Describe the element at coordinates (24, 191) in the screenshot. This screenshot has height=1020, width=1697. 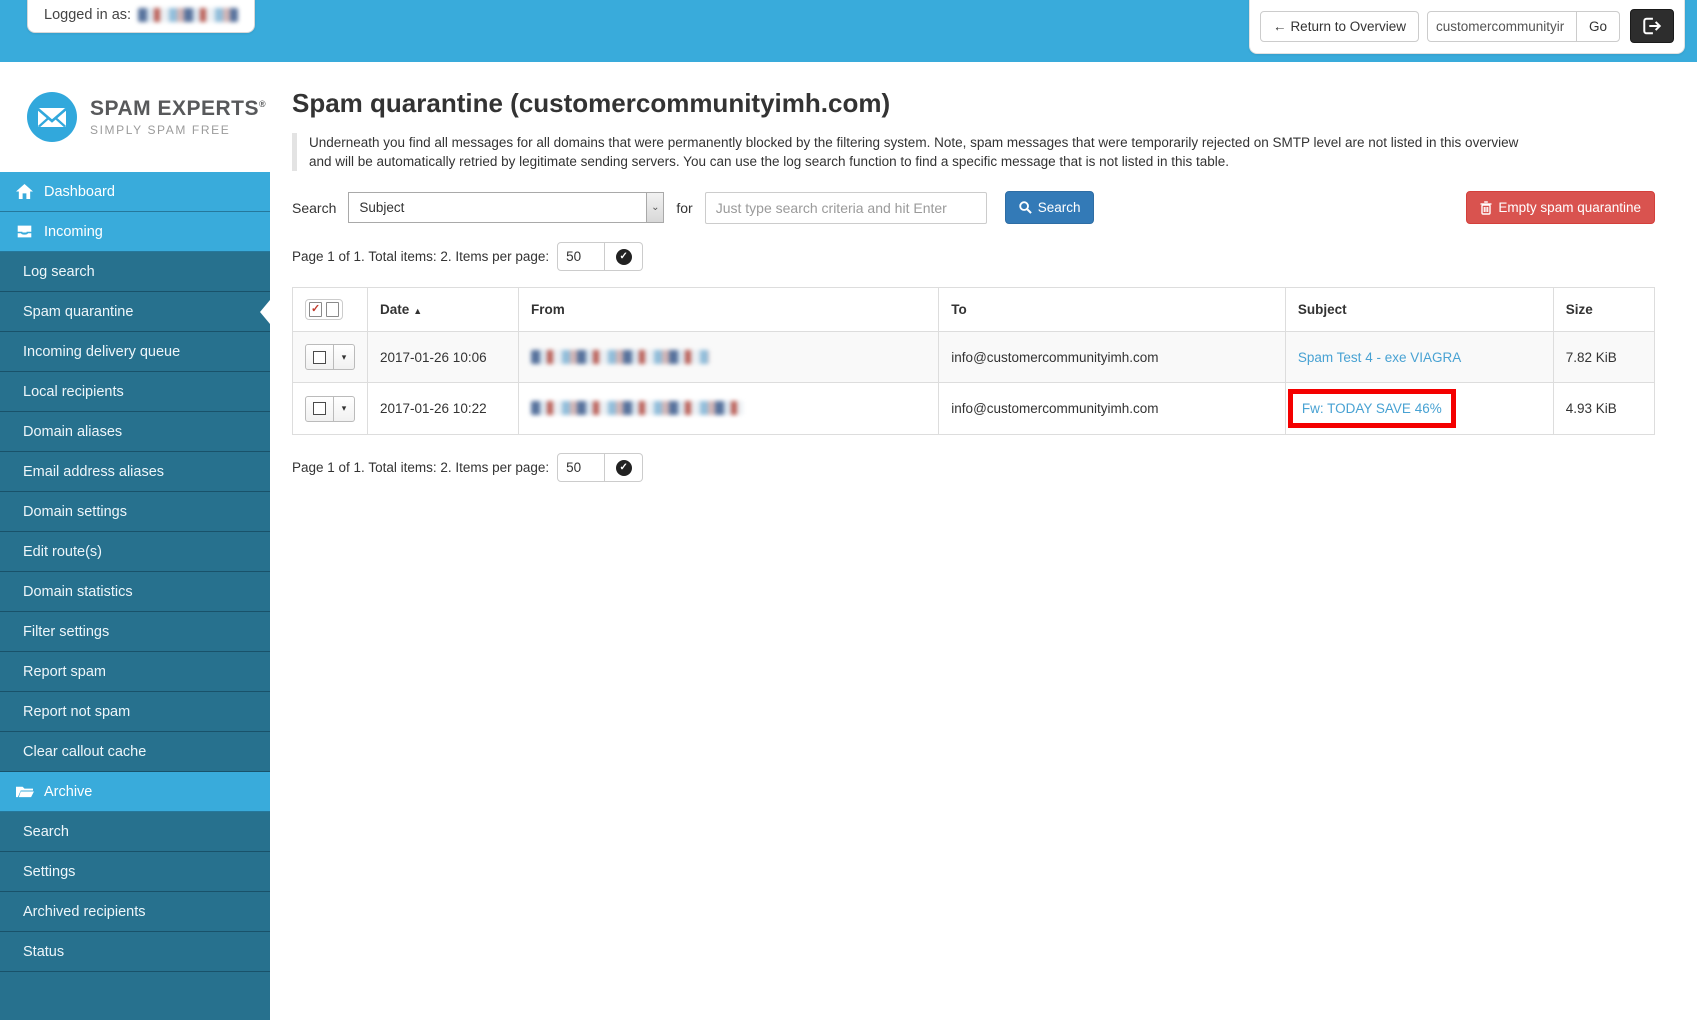
I see `home-icon` at that location.